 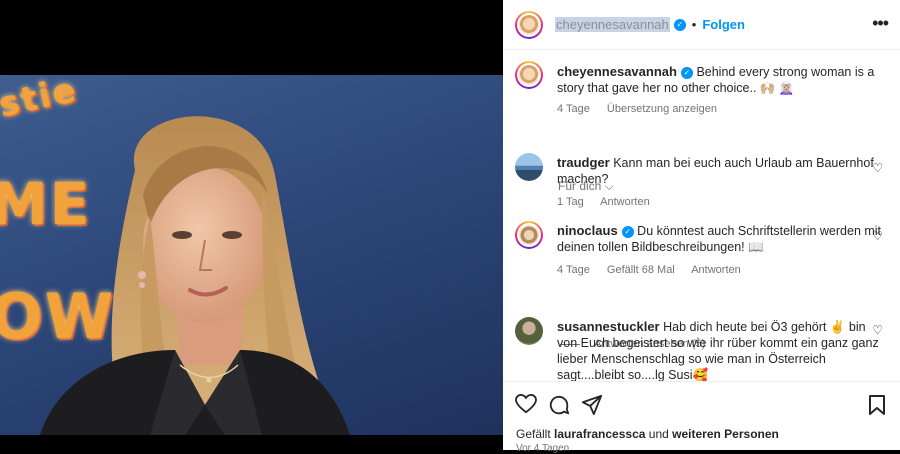 What do you see at coordinates (641, 270) in the screenshot?
I see `comment-likes: Gefällt 68 Mal` at bounding box center [641, 270].